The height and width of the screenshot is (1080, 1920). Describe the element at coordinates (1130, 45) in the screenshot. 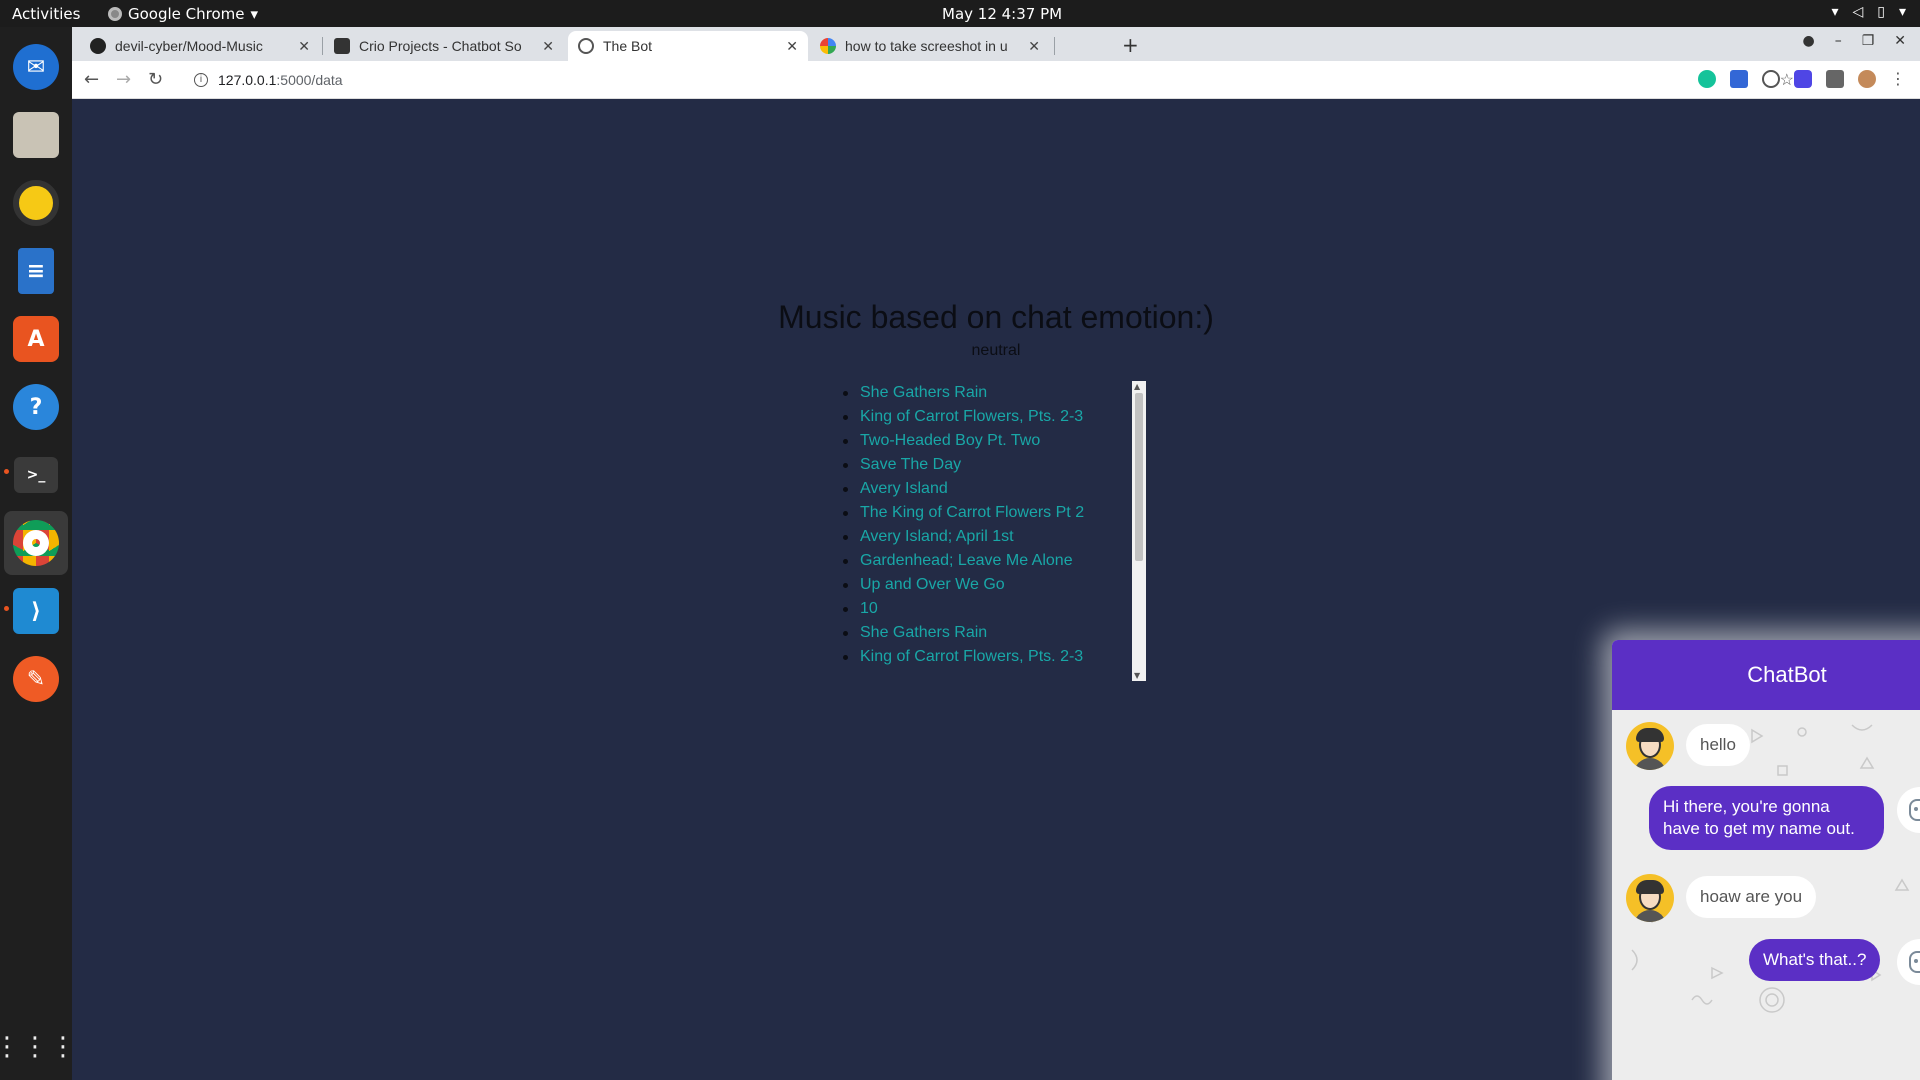

I see `new-tab-button: +` at that location.